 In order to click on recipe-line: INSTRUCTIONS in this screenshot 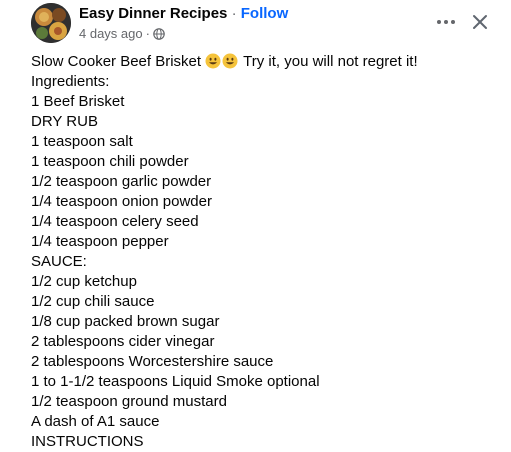, I will do `click(87, 441)`.